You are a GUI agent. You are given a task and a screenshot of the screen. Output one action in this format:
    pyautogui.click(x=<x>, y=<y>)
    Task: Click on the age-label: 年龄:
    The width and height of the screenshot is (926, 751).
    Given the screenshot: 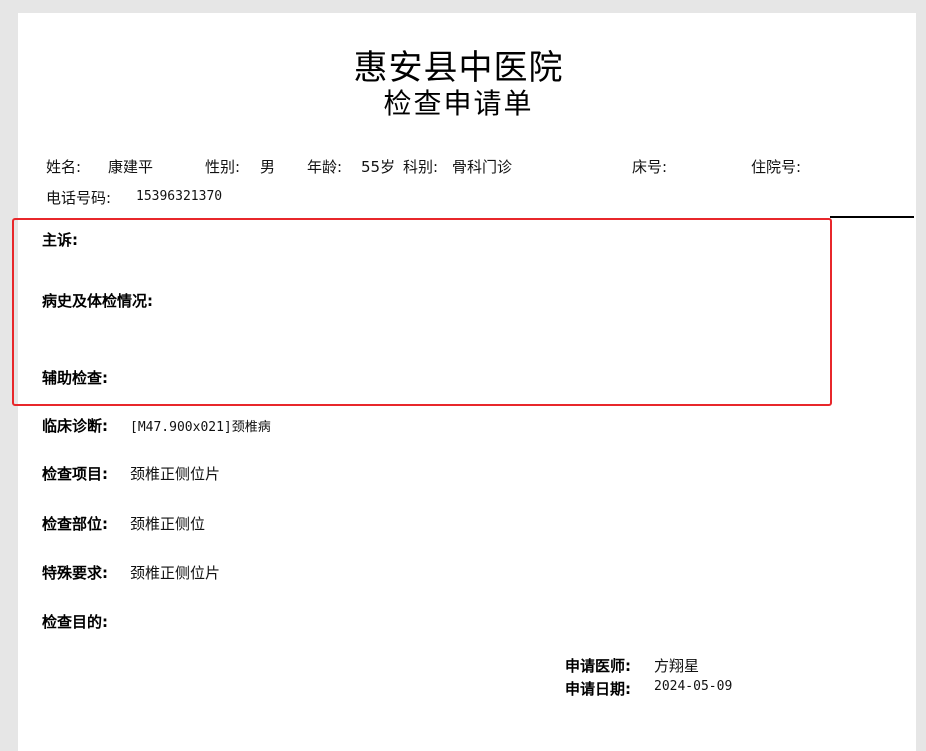 What is the action you would take?
    pyautogui.click(x=325, y=167)
    